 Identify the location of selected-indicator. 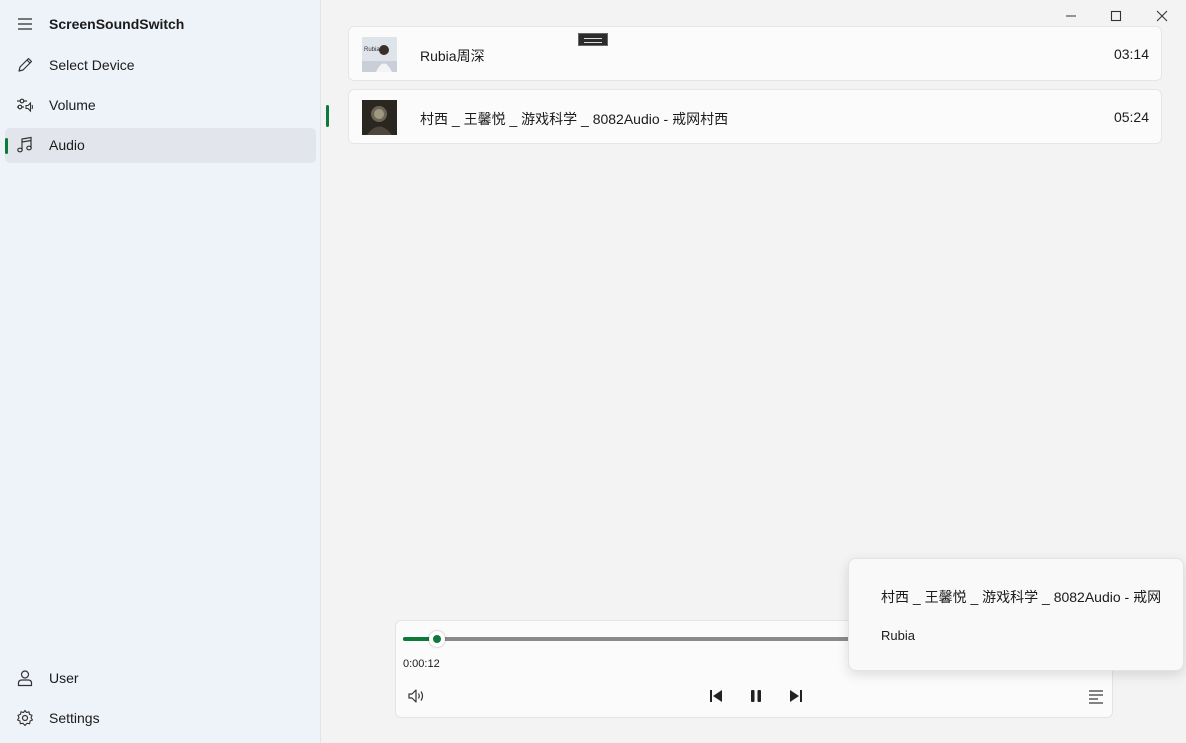
(6, 146).